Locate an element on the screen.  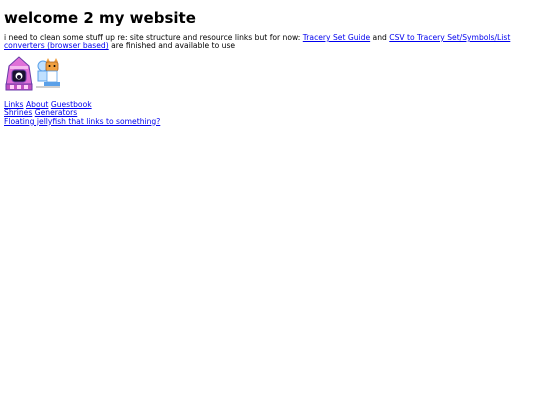
pink-backpack-pixel-icon is located at coordinates (19, 74).